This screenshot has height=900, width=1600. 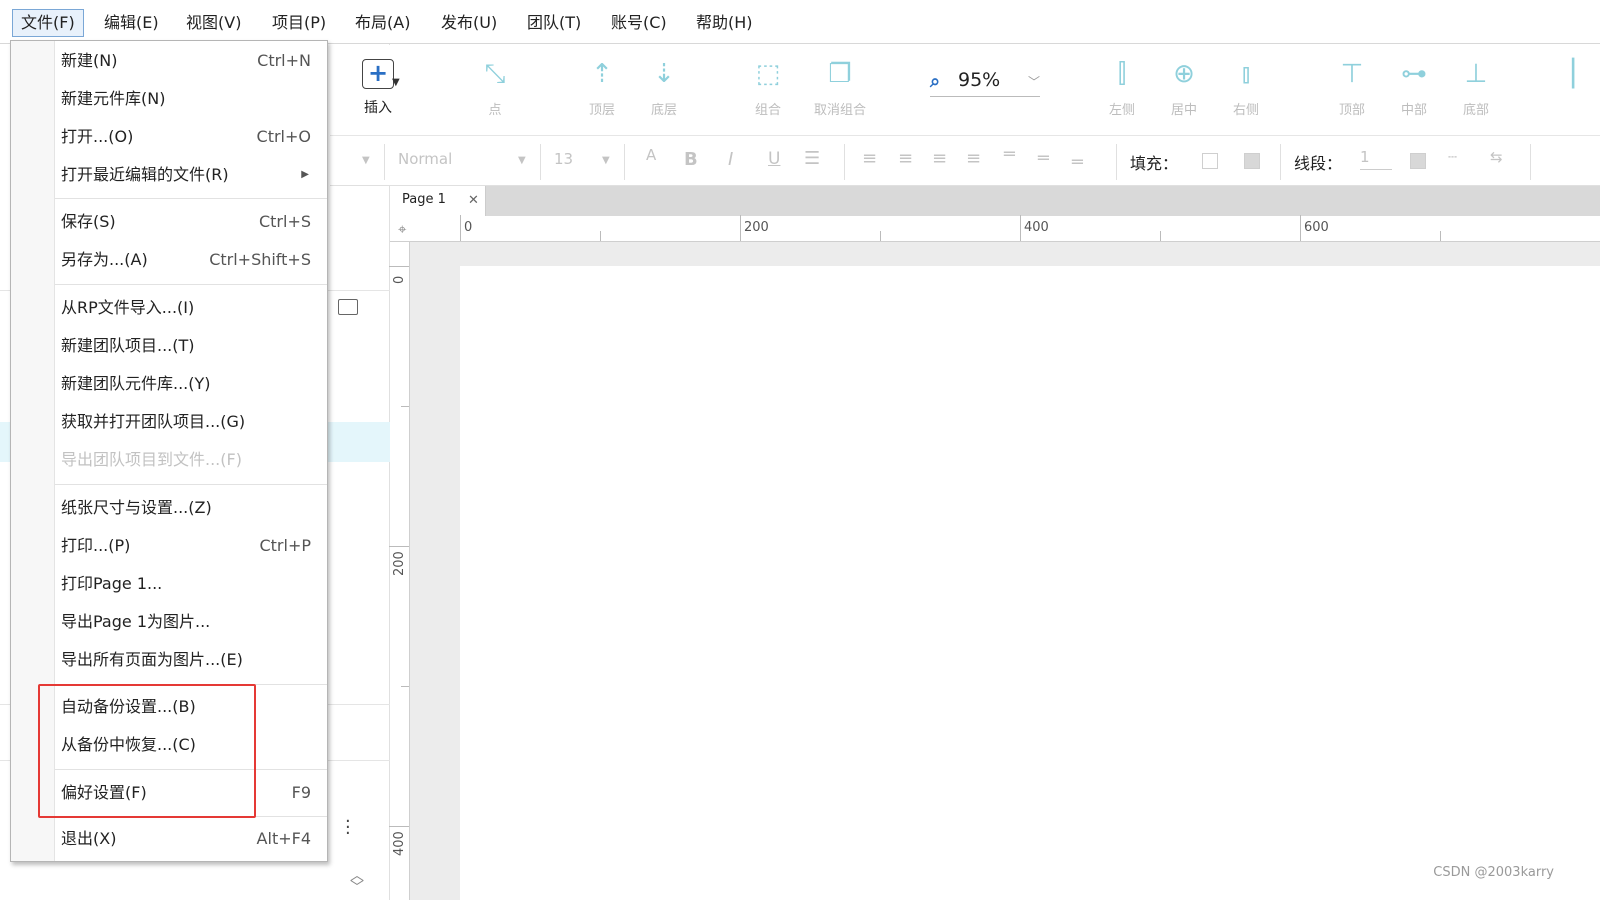 I want to click on menu-item-new-team-project: 新建团队项目...(T), so click(x=192, y=346).